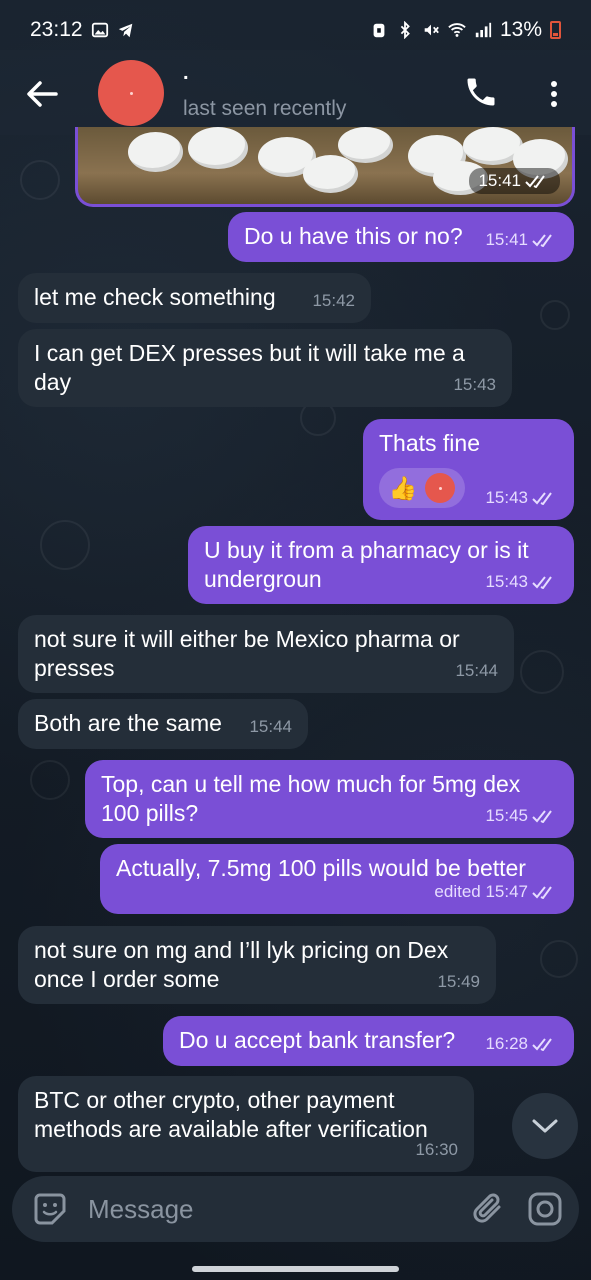 The image size is (591, 1280). What do you see at coordinates (379, 30) in the screenshot?
I see `vpn-icon` at bounding box center [379, 30].